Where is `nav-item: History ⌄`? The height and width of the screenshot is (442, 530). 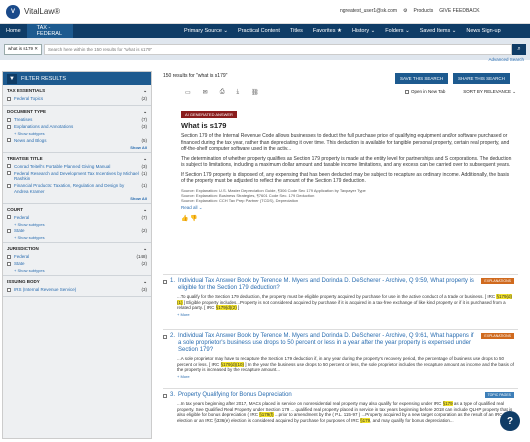
nav-item: History ⌄ is located at coordinates (363, 31).